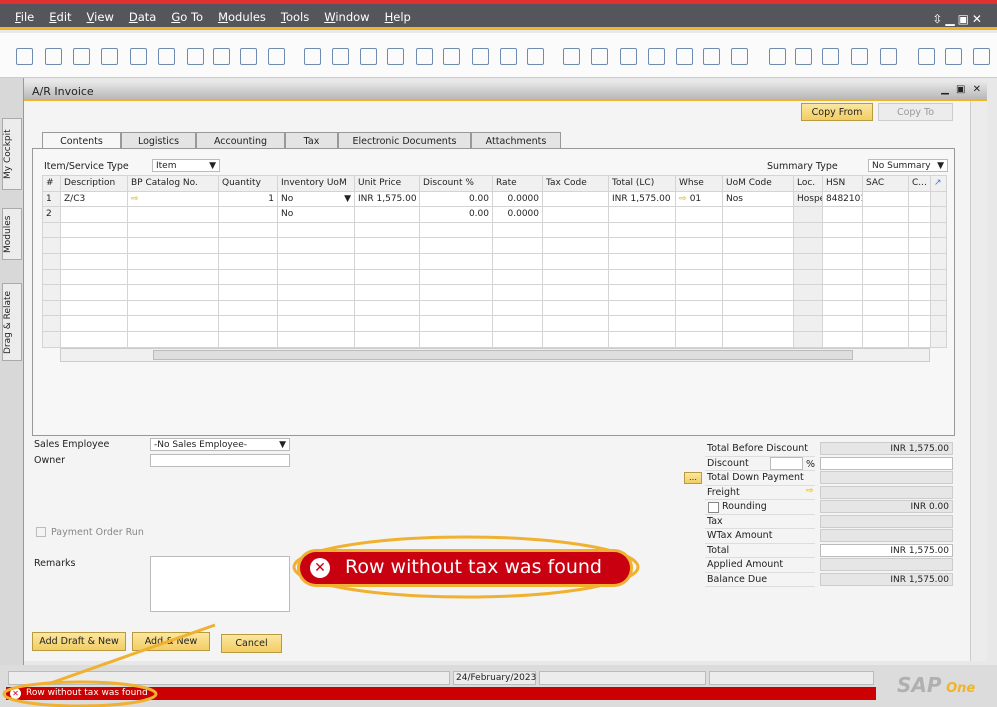 This screenshot has width=997, height=707. Describe the element at coordinates (80, 693) in the screenshot. I see `callout-ellipse-small` at that location.